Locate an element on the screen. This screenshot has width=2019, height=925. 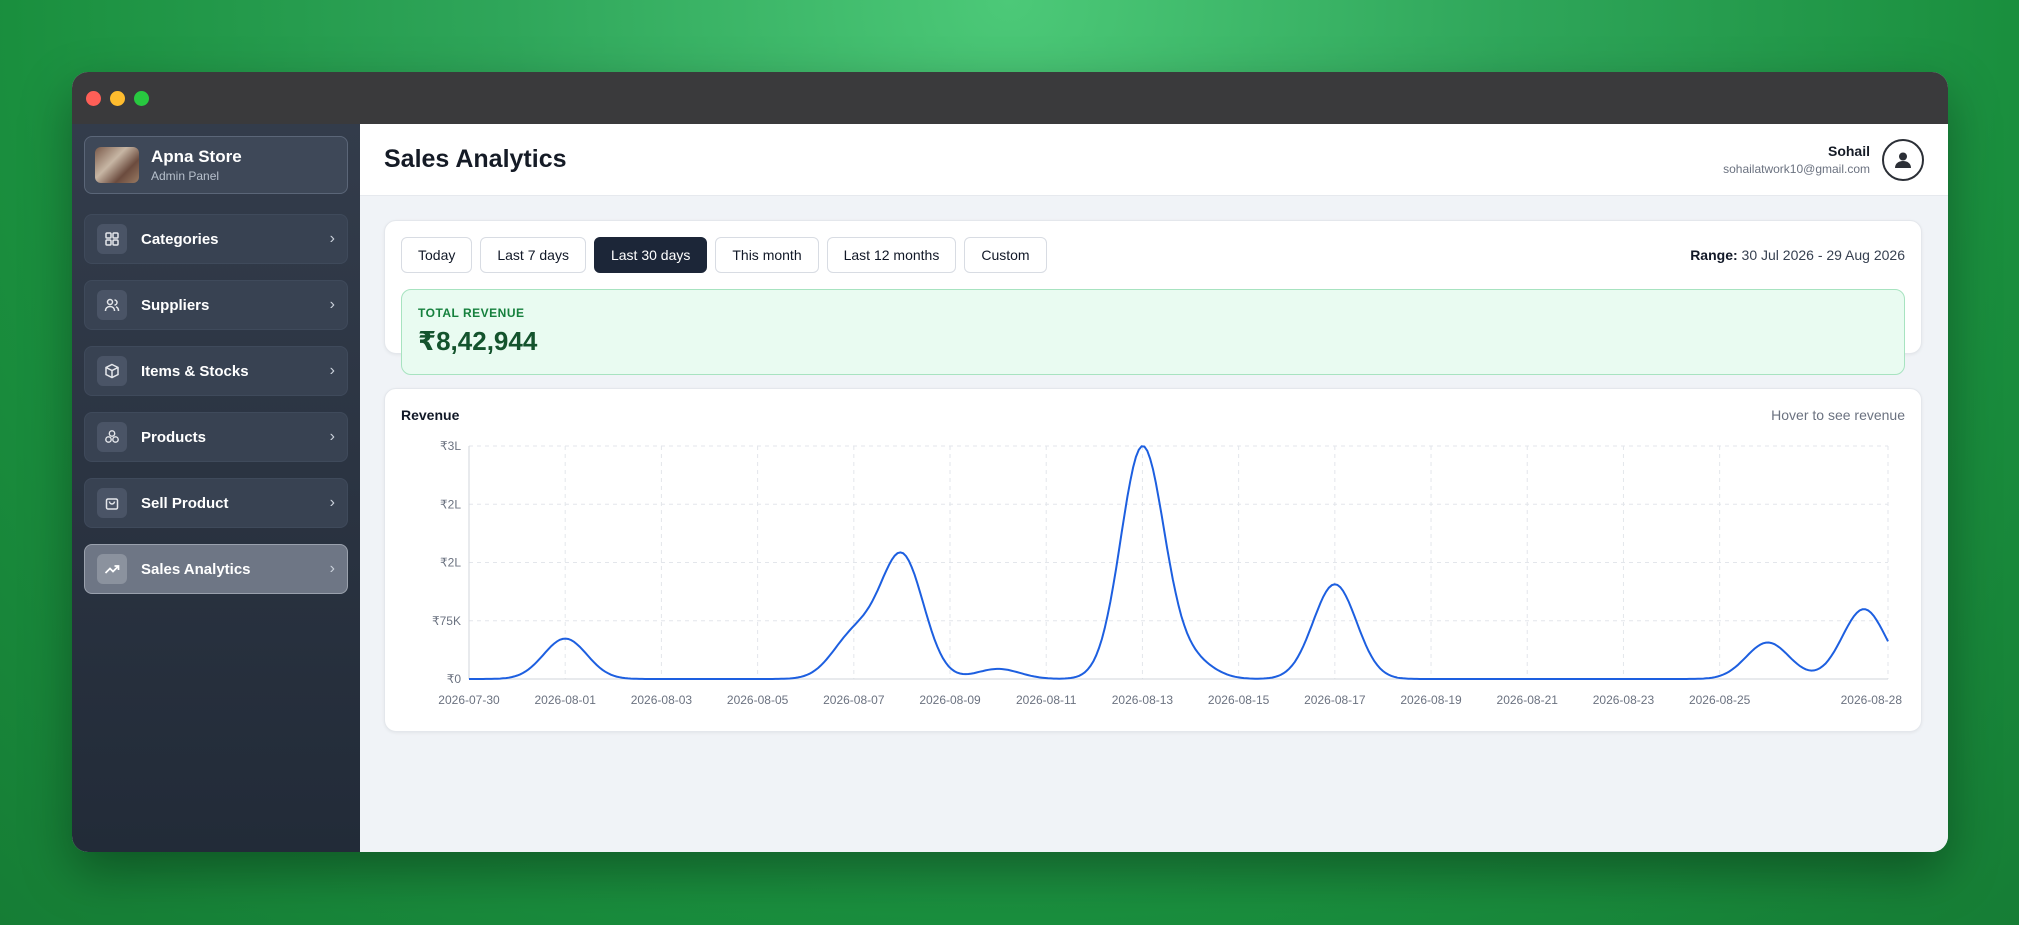
brand-name: Apna Store is located at coordinates (196, 156).